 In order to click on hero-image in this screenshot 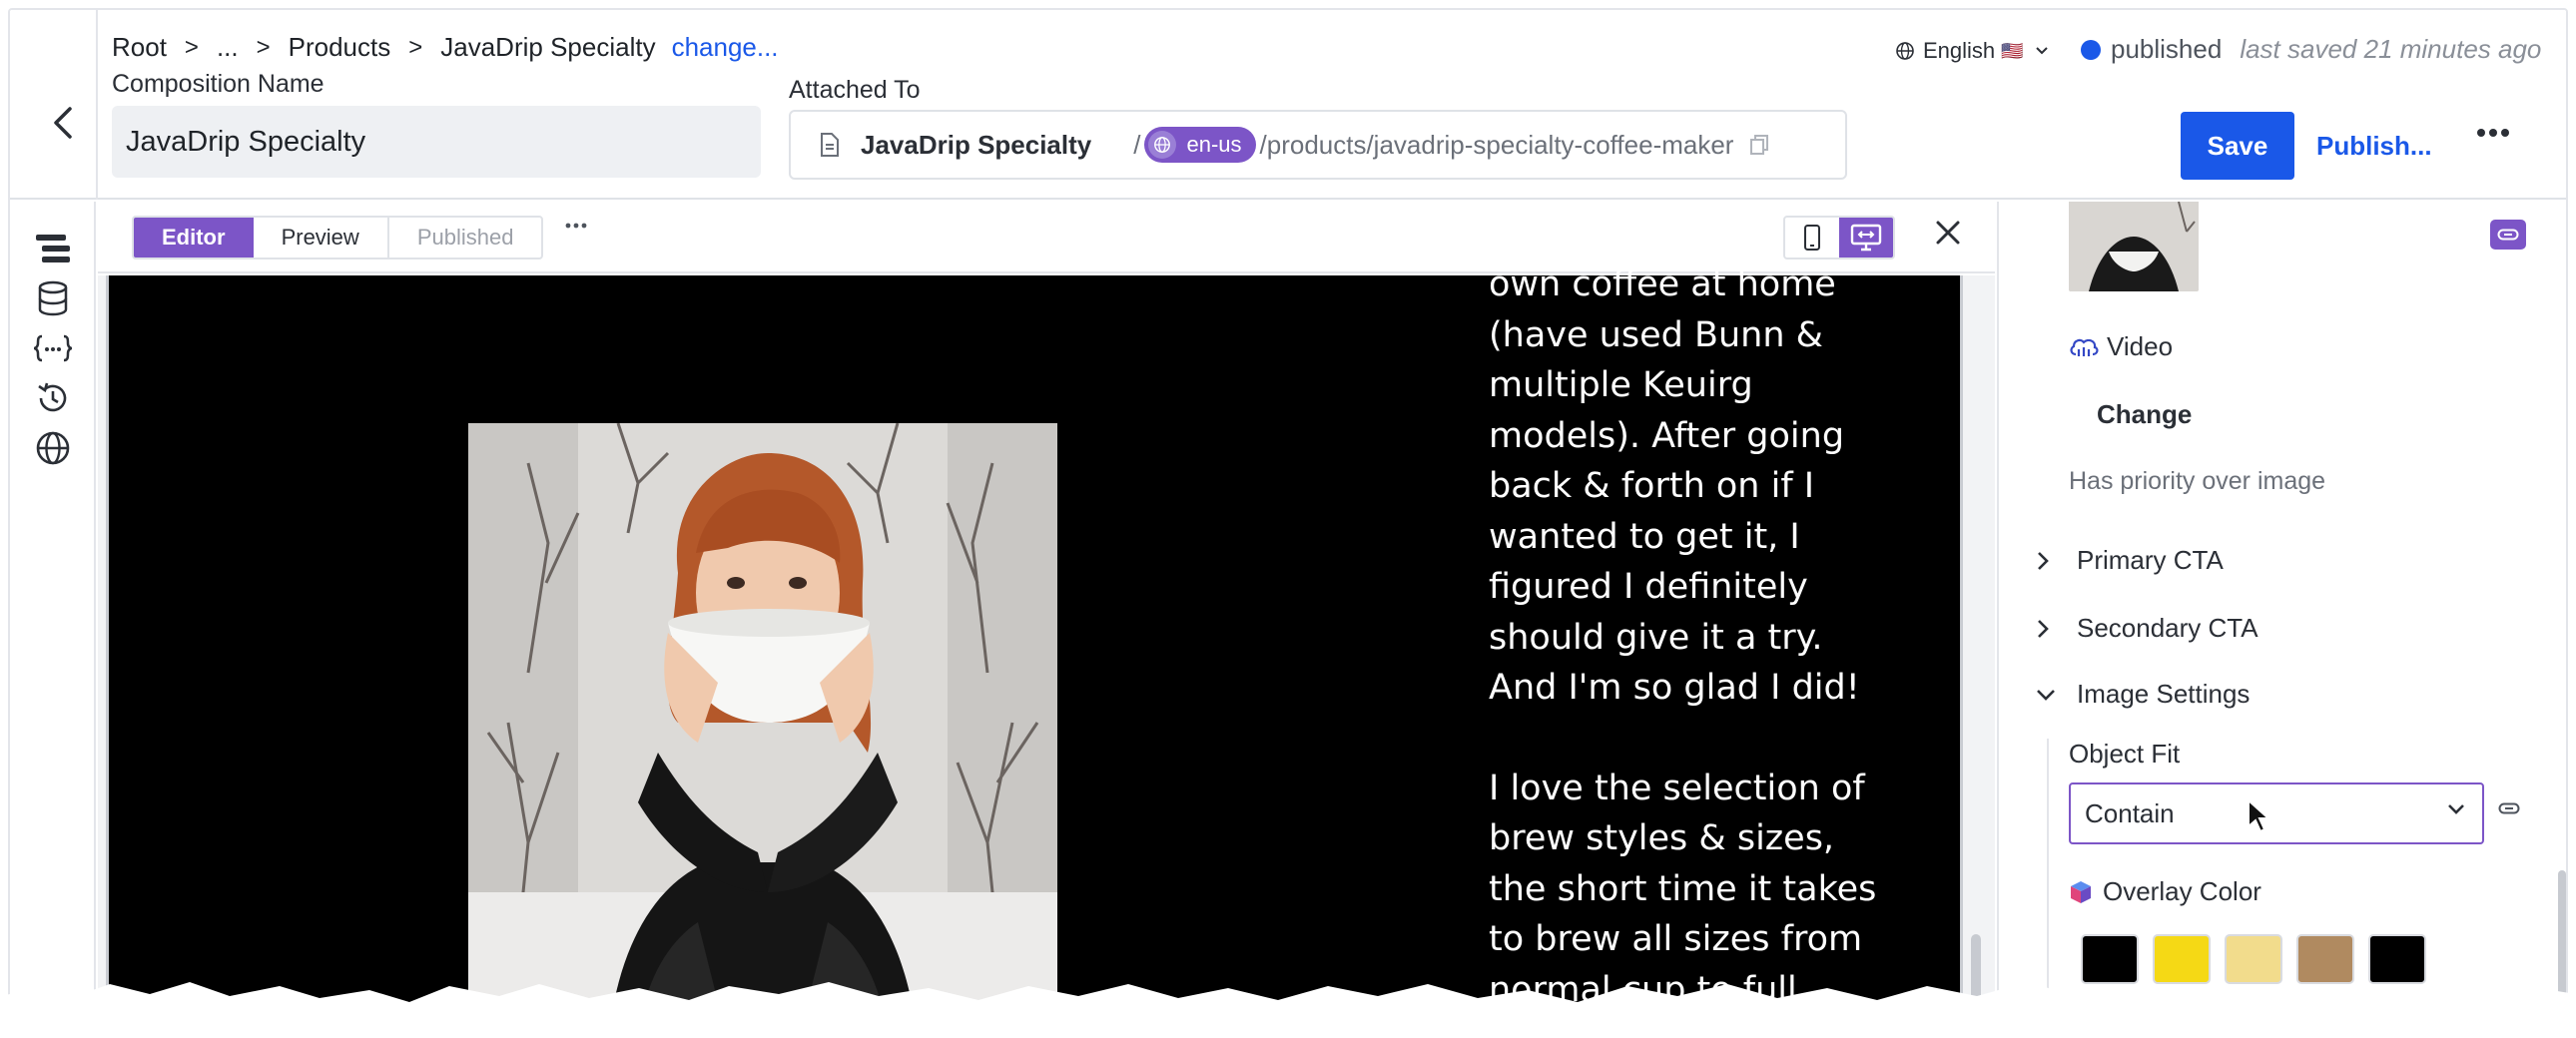, I will do `click(762, 718)`.